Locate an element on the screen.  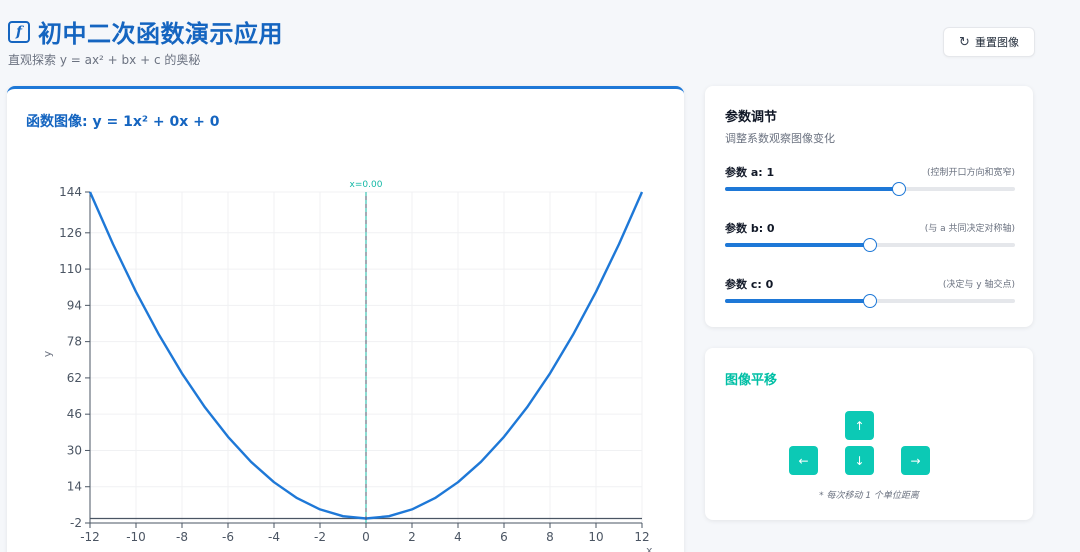
param-b-label: 参数 b: 0 is located at coordinates (750, 228).